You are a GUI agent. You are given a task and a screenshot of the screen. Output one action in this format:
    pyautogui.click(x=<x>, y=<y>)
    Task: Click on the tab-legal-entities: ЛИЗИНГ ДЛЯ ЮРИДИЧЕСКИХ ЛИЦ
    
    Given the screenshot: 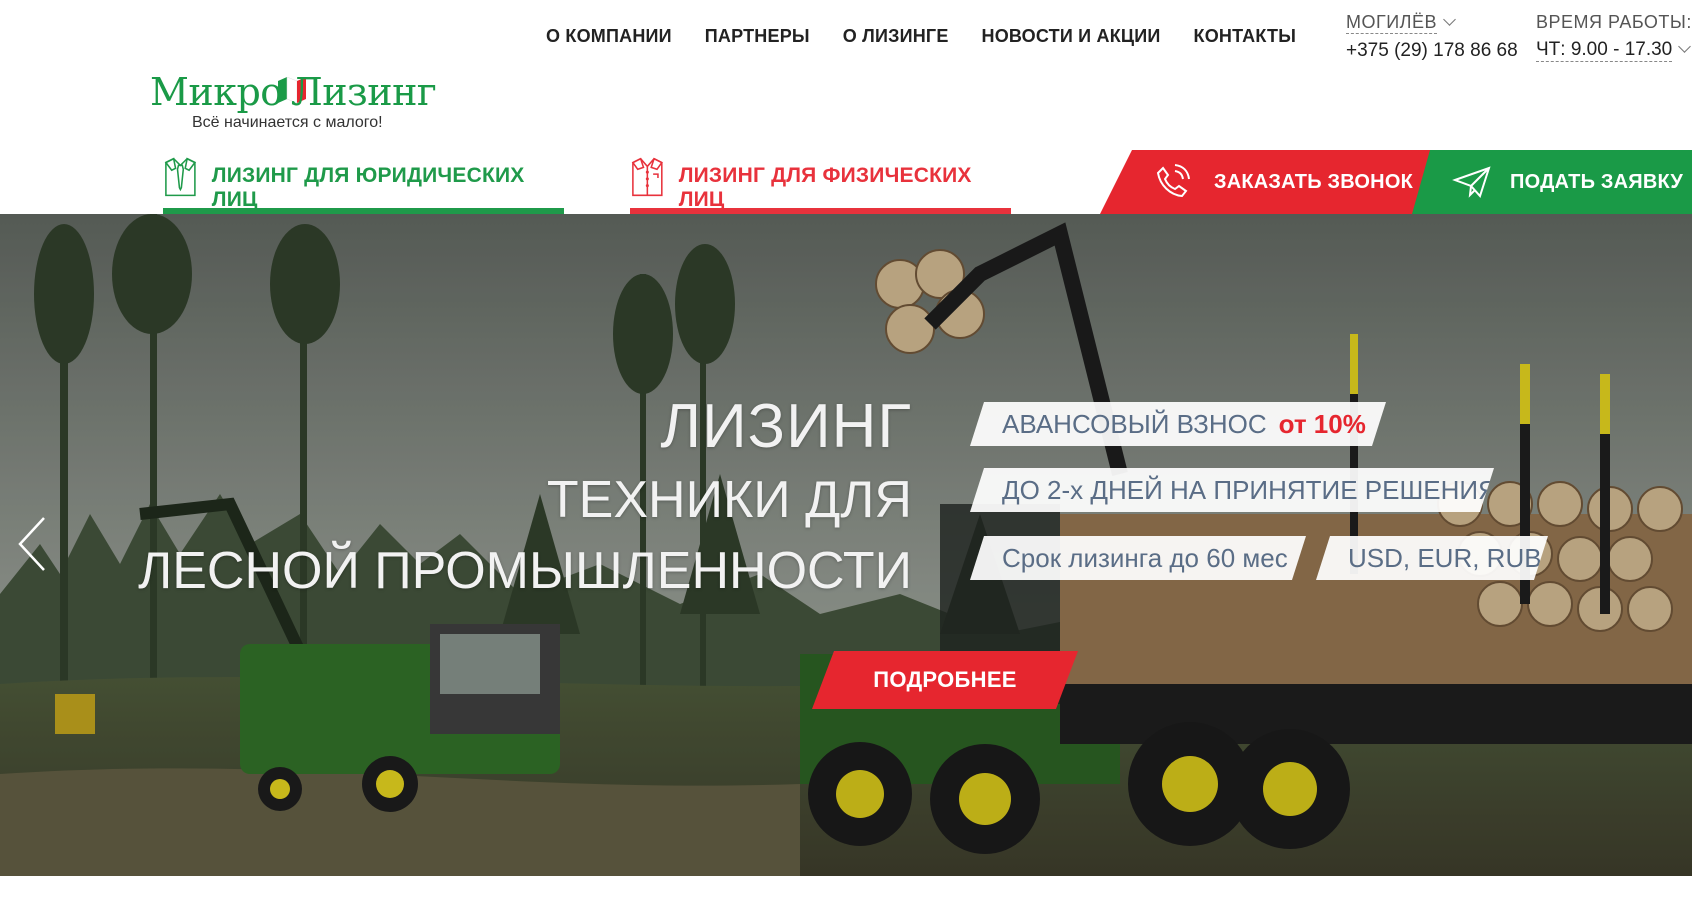 What is the action you would take?
    pyautogui.click(x=363, y=183)
    